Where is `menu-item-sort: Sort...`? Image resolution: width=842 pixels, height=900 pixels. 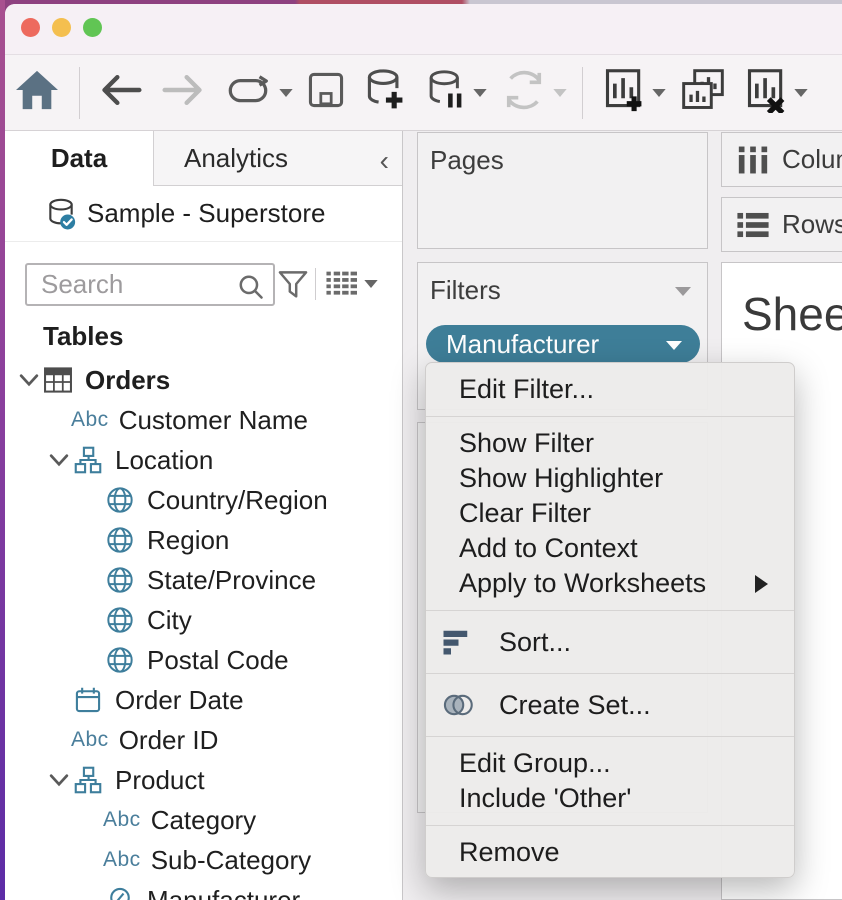
menu-item-sort: Sort... is located at coordinates (610, 642).